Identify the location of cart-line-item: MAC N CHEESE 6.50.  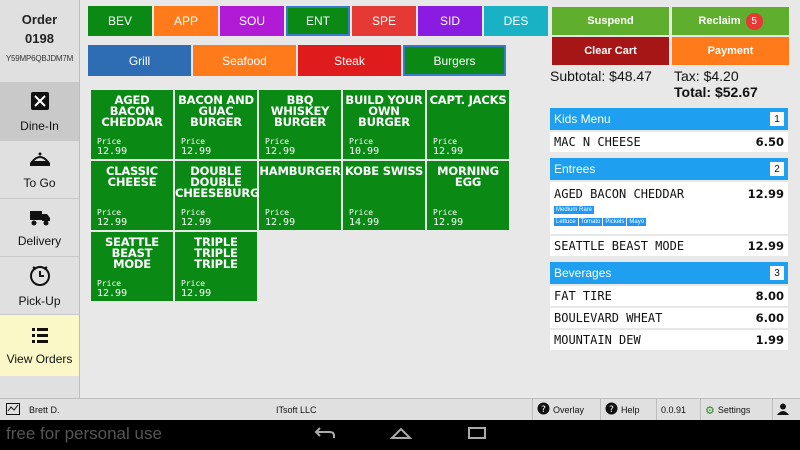
(669, 143).